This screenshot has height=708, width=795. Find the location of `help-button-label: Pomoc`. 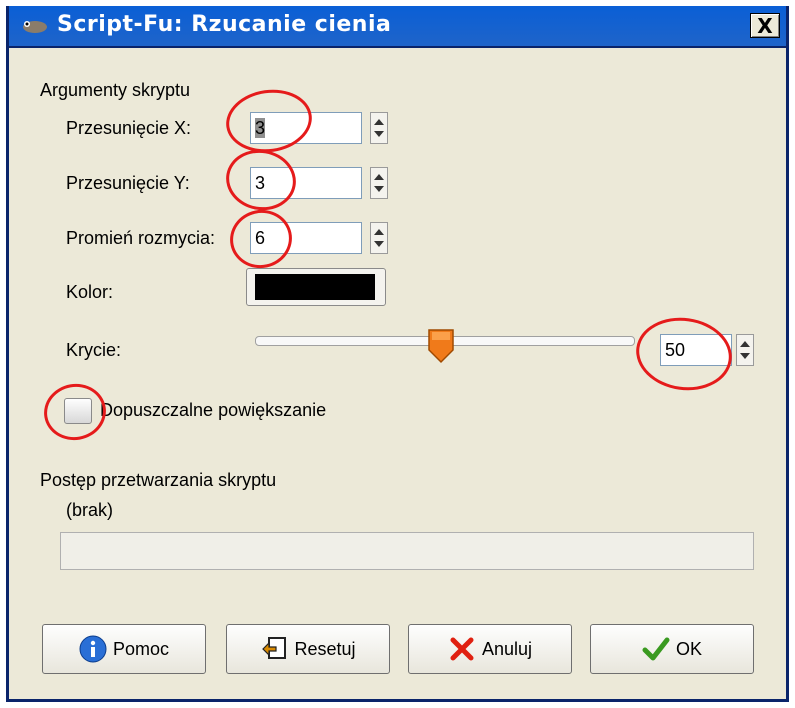

help-button-label: Pomoc is located at coordinates (141, 648).